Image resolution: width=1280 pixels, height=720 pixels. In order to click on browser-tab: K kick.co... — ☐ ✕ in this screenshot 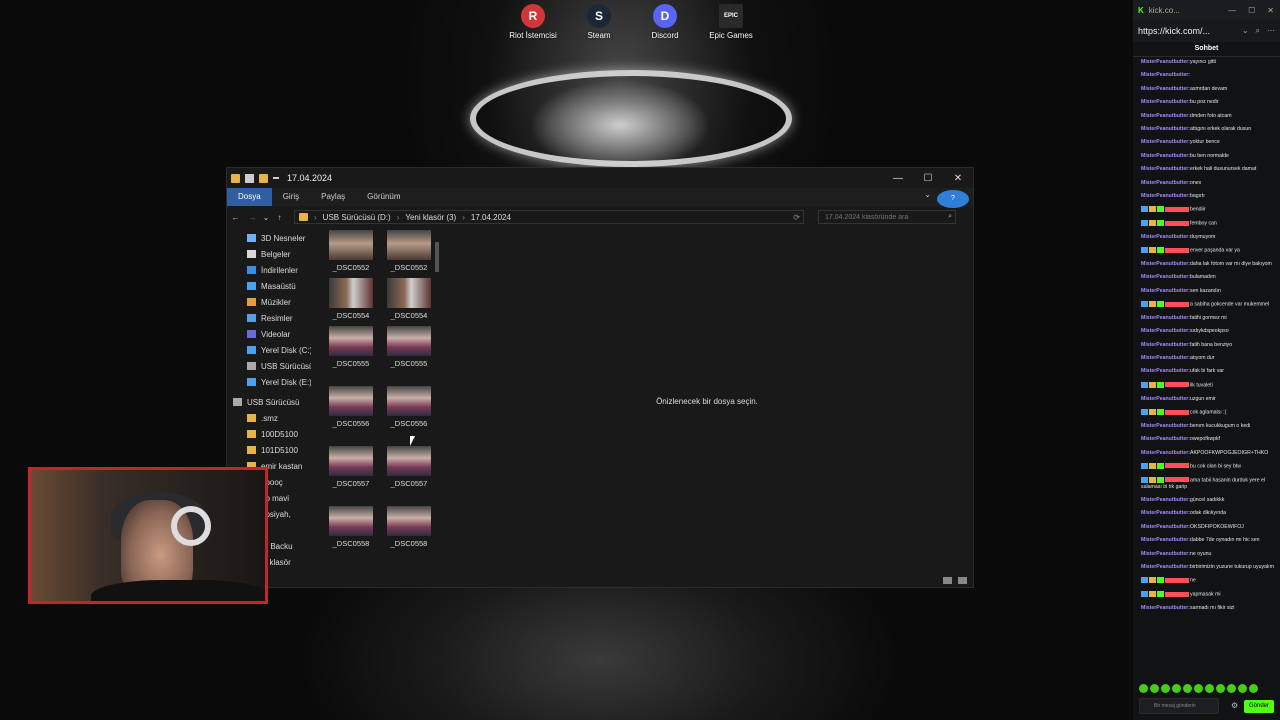, I will do `click(1206, 10)`.